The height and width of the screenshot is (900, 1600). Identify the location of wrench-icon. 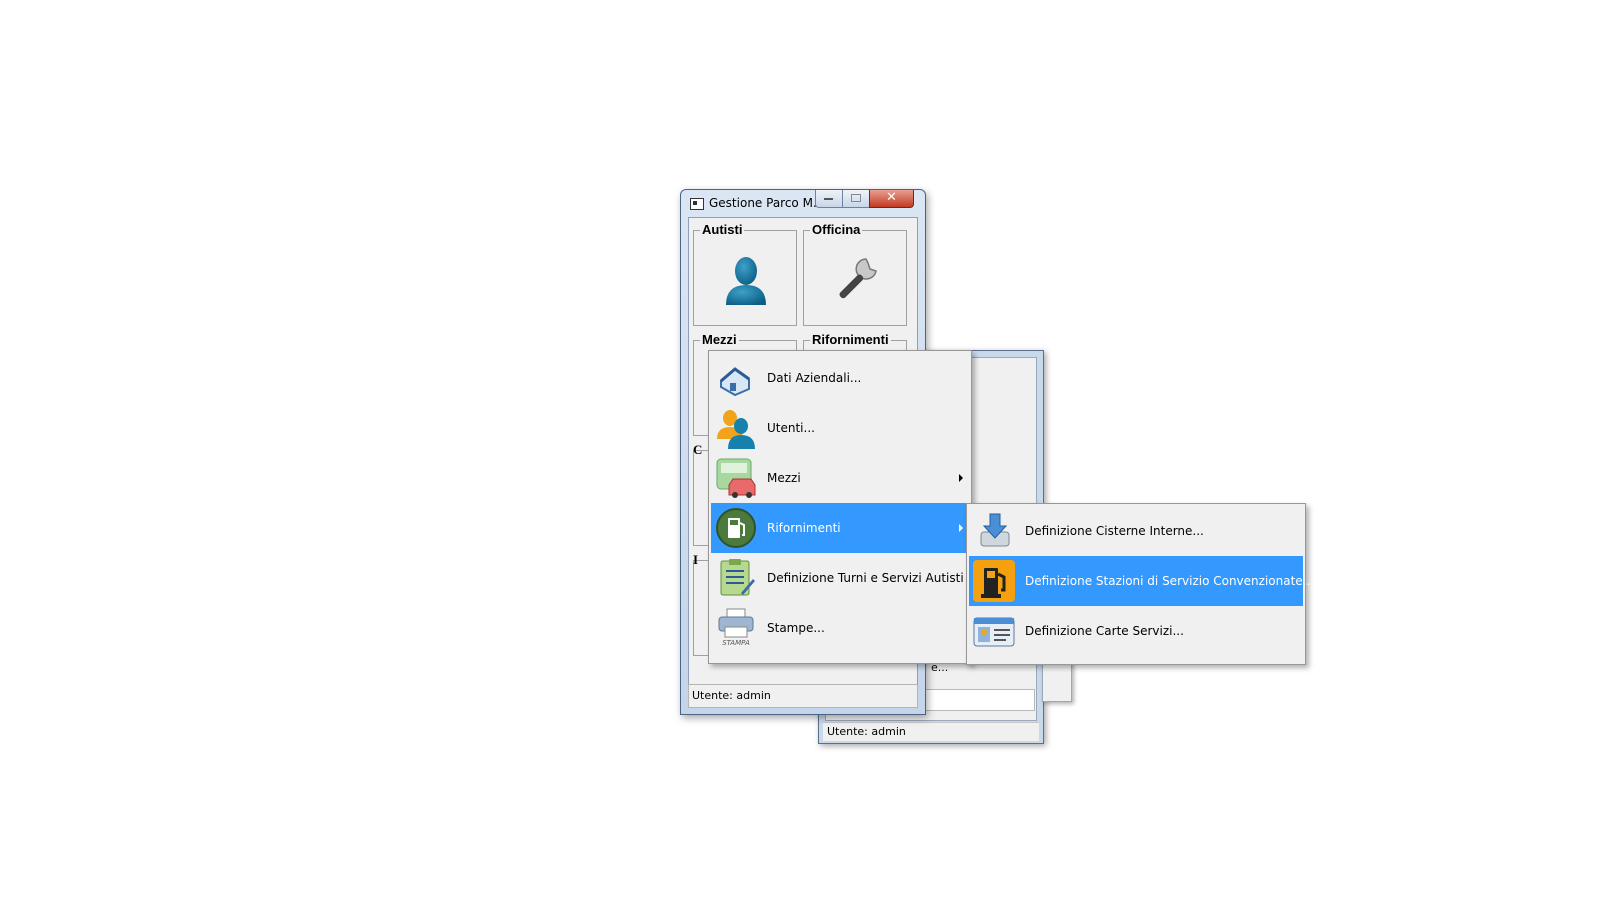
(858, 278).